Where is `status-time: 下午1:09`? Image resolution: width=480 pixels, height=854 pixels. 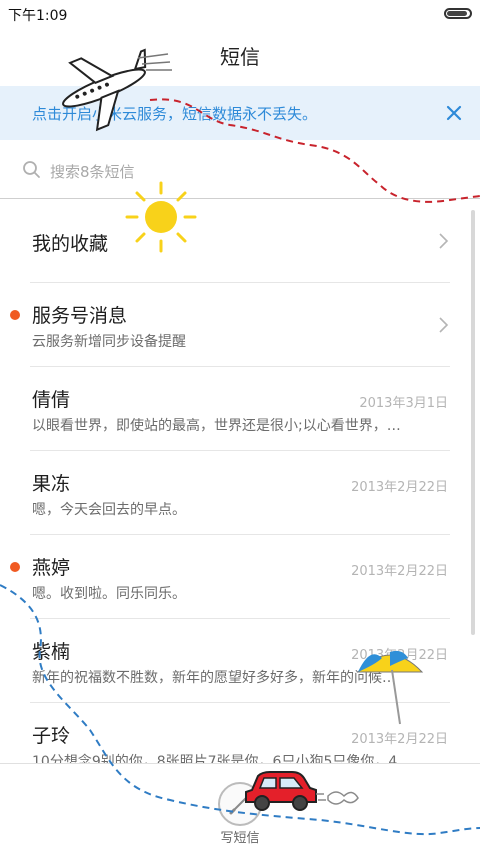 status-time: 下午1:09 is located at coordinates (38, 16).